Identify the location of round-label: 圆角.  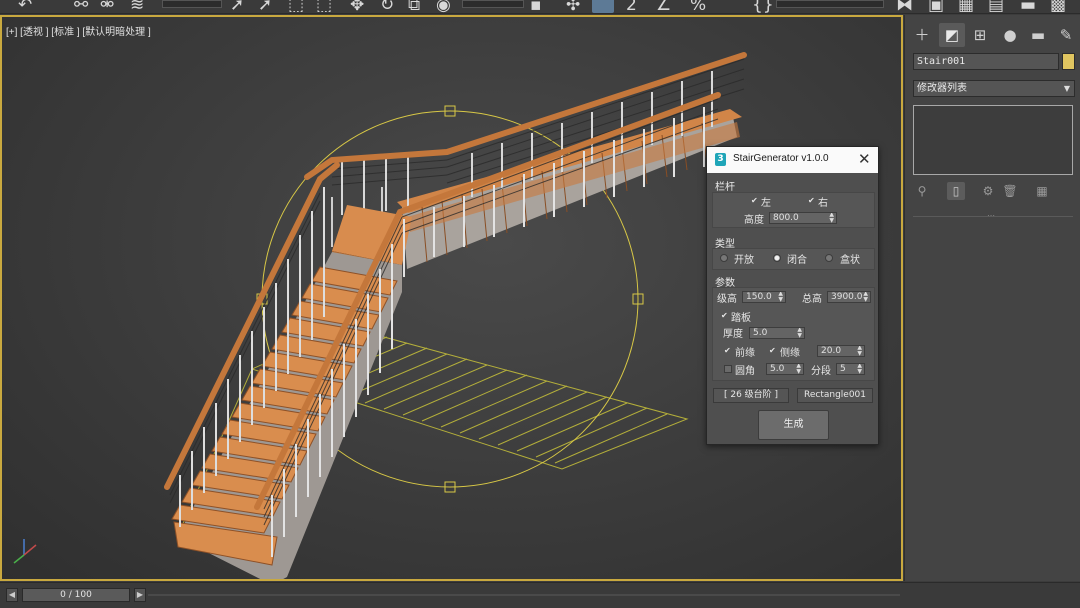
(745, 371).